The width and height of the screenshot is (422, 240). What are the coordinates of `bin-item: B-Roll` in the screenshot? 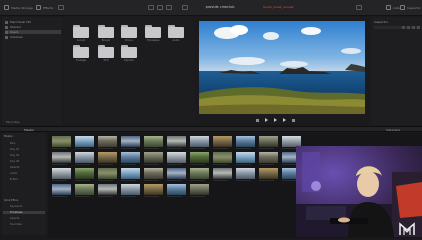 It's located at (13, 179).